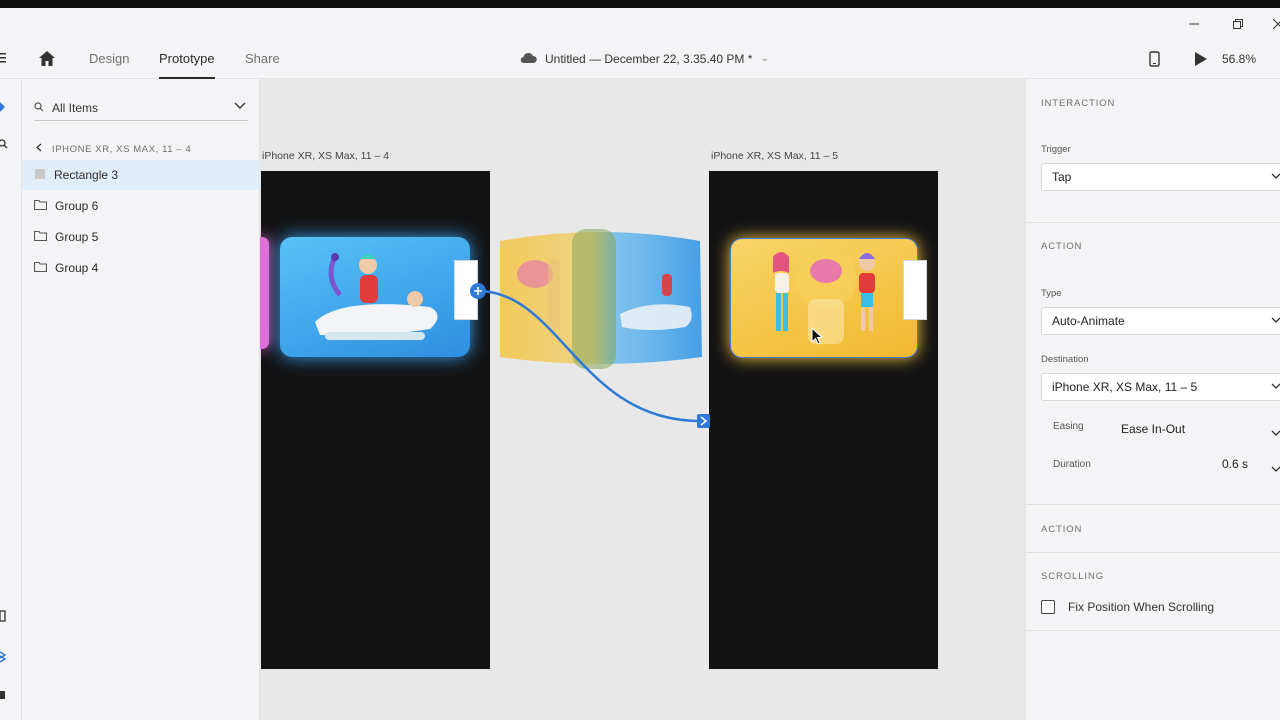 The height and width of the screenshot is (720, 1280). I want to click on layer-item-group-4: Group 4, so click(141, 268).